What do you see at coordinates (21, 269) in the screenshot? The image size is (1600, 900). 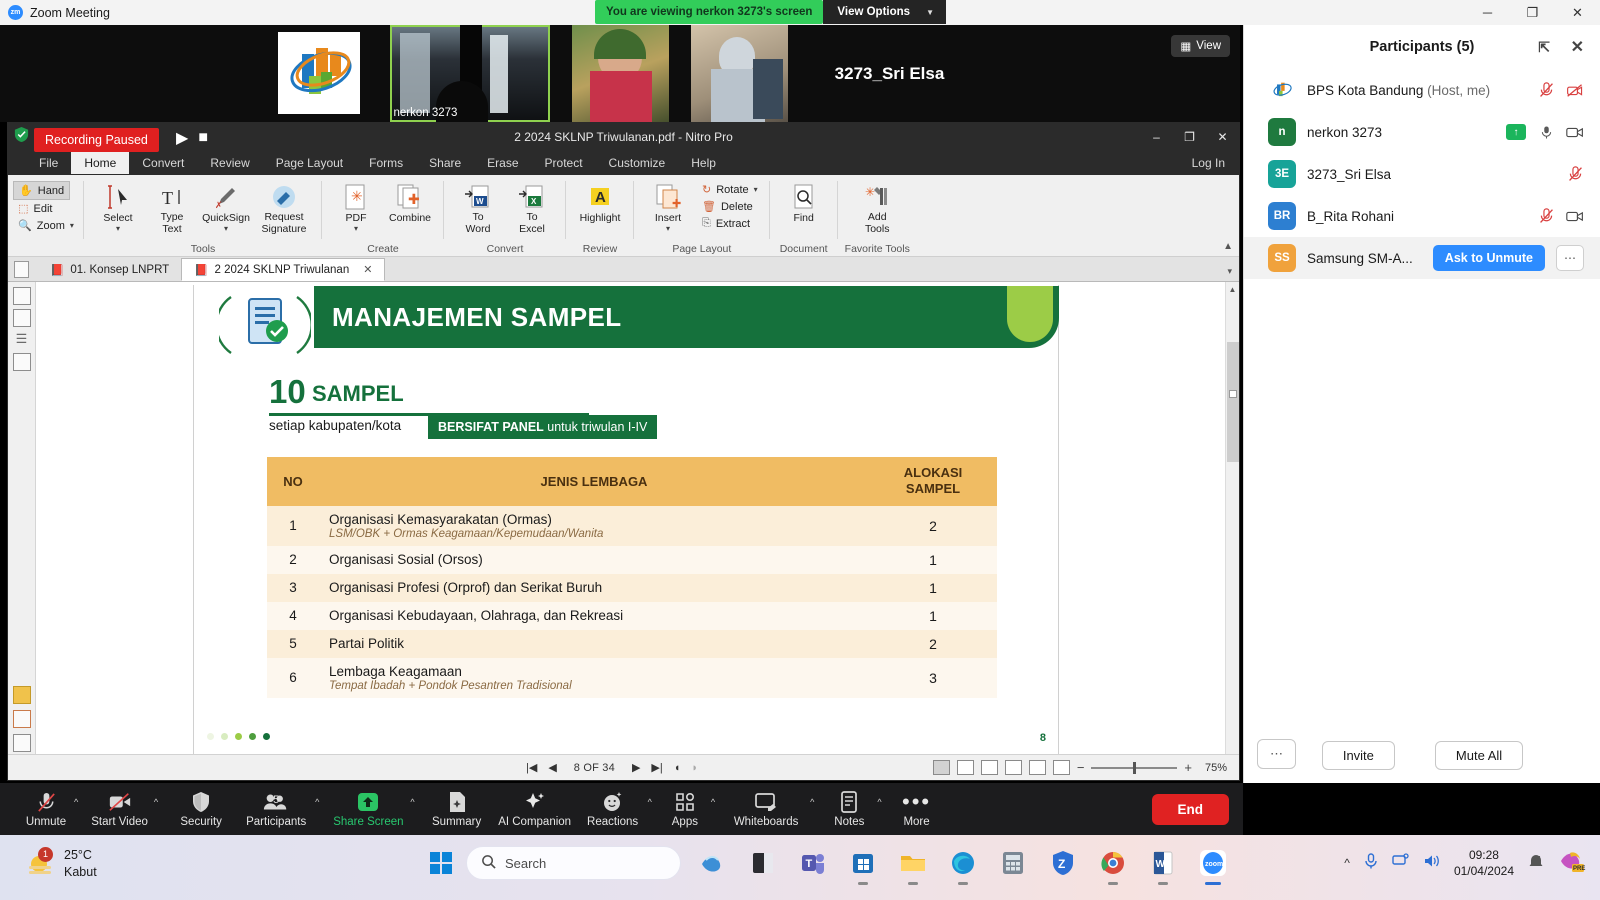 I see `toggle-sidebar-button` at bounding box center [21, 269].